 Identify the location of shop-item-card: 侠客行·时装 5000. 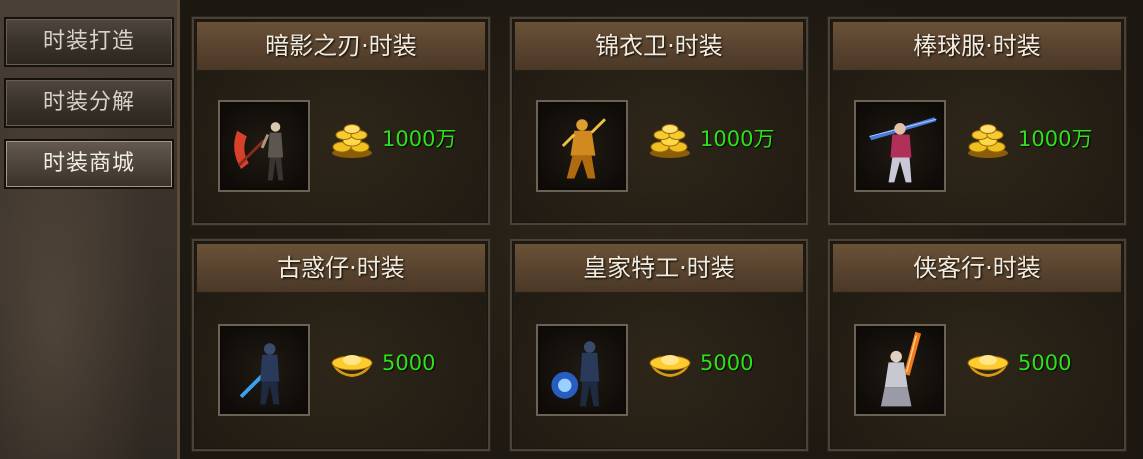
(977, 345).